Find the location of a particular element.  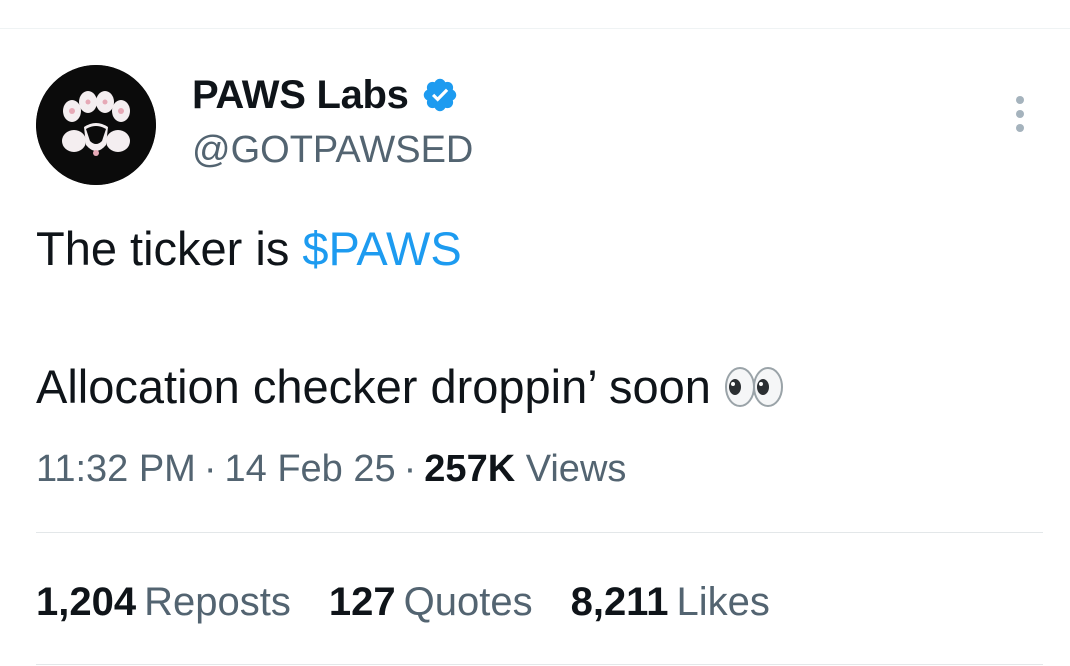

views-label: Views is located at coordinates (576, 469).